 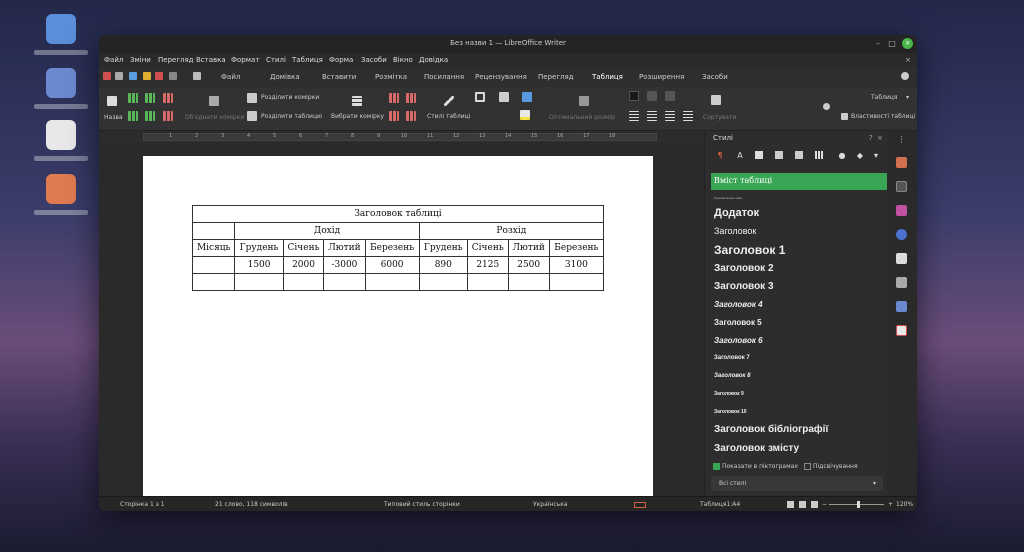 What do you see at coordinates (907, 43) in the screenshot?
I see `close-button: ×` at bounding box center [907, 43].